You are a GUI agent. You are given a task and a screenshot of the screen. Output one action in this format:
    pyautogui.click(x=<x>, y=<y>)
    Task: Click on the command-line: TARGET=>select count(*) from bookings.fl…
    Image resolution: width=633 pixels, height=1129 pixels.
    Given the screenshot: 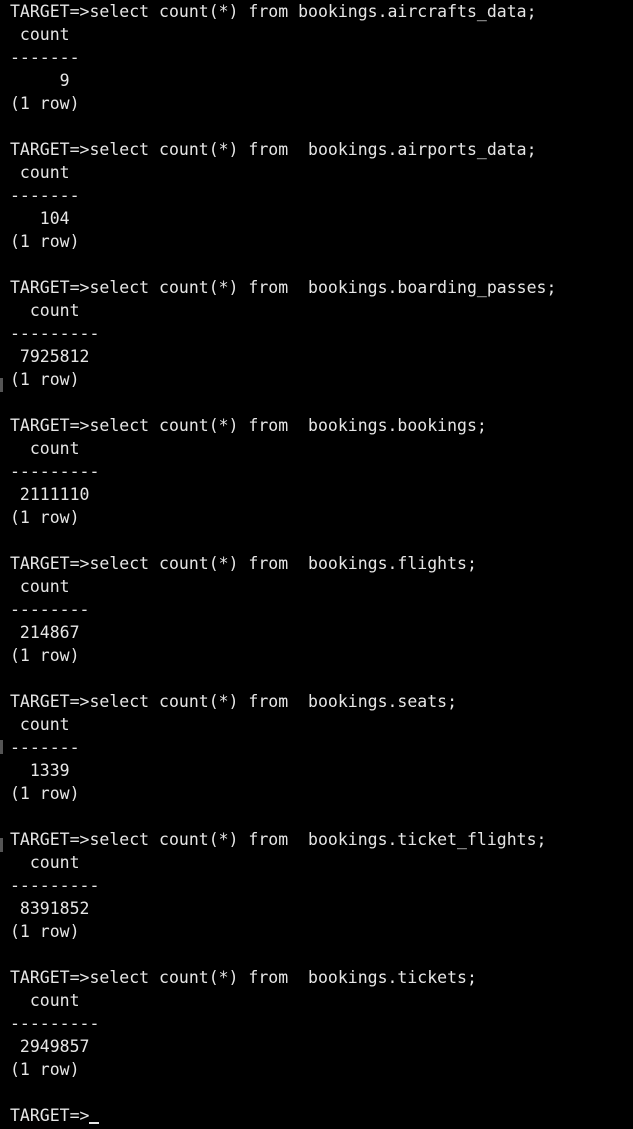 What is the action you would take?
    pyautogui.click(x=321, y=563)
    